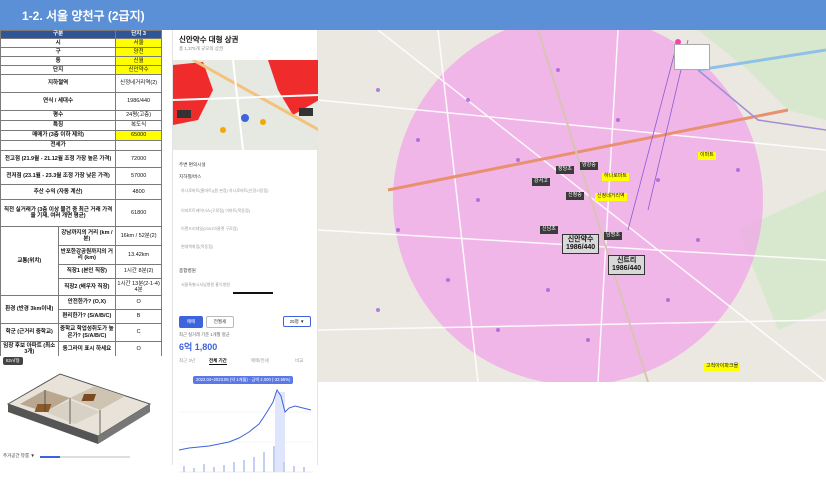 The image size is (826, 490). I want to click on row-label: 반포한강공원까지의 거리 (km), so click(87, 255).